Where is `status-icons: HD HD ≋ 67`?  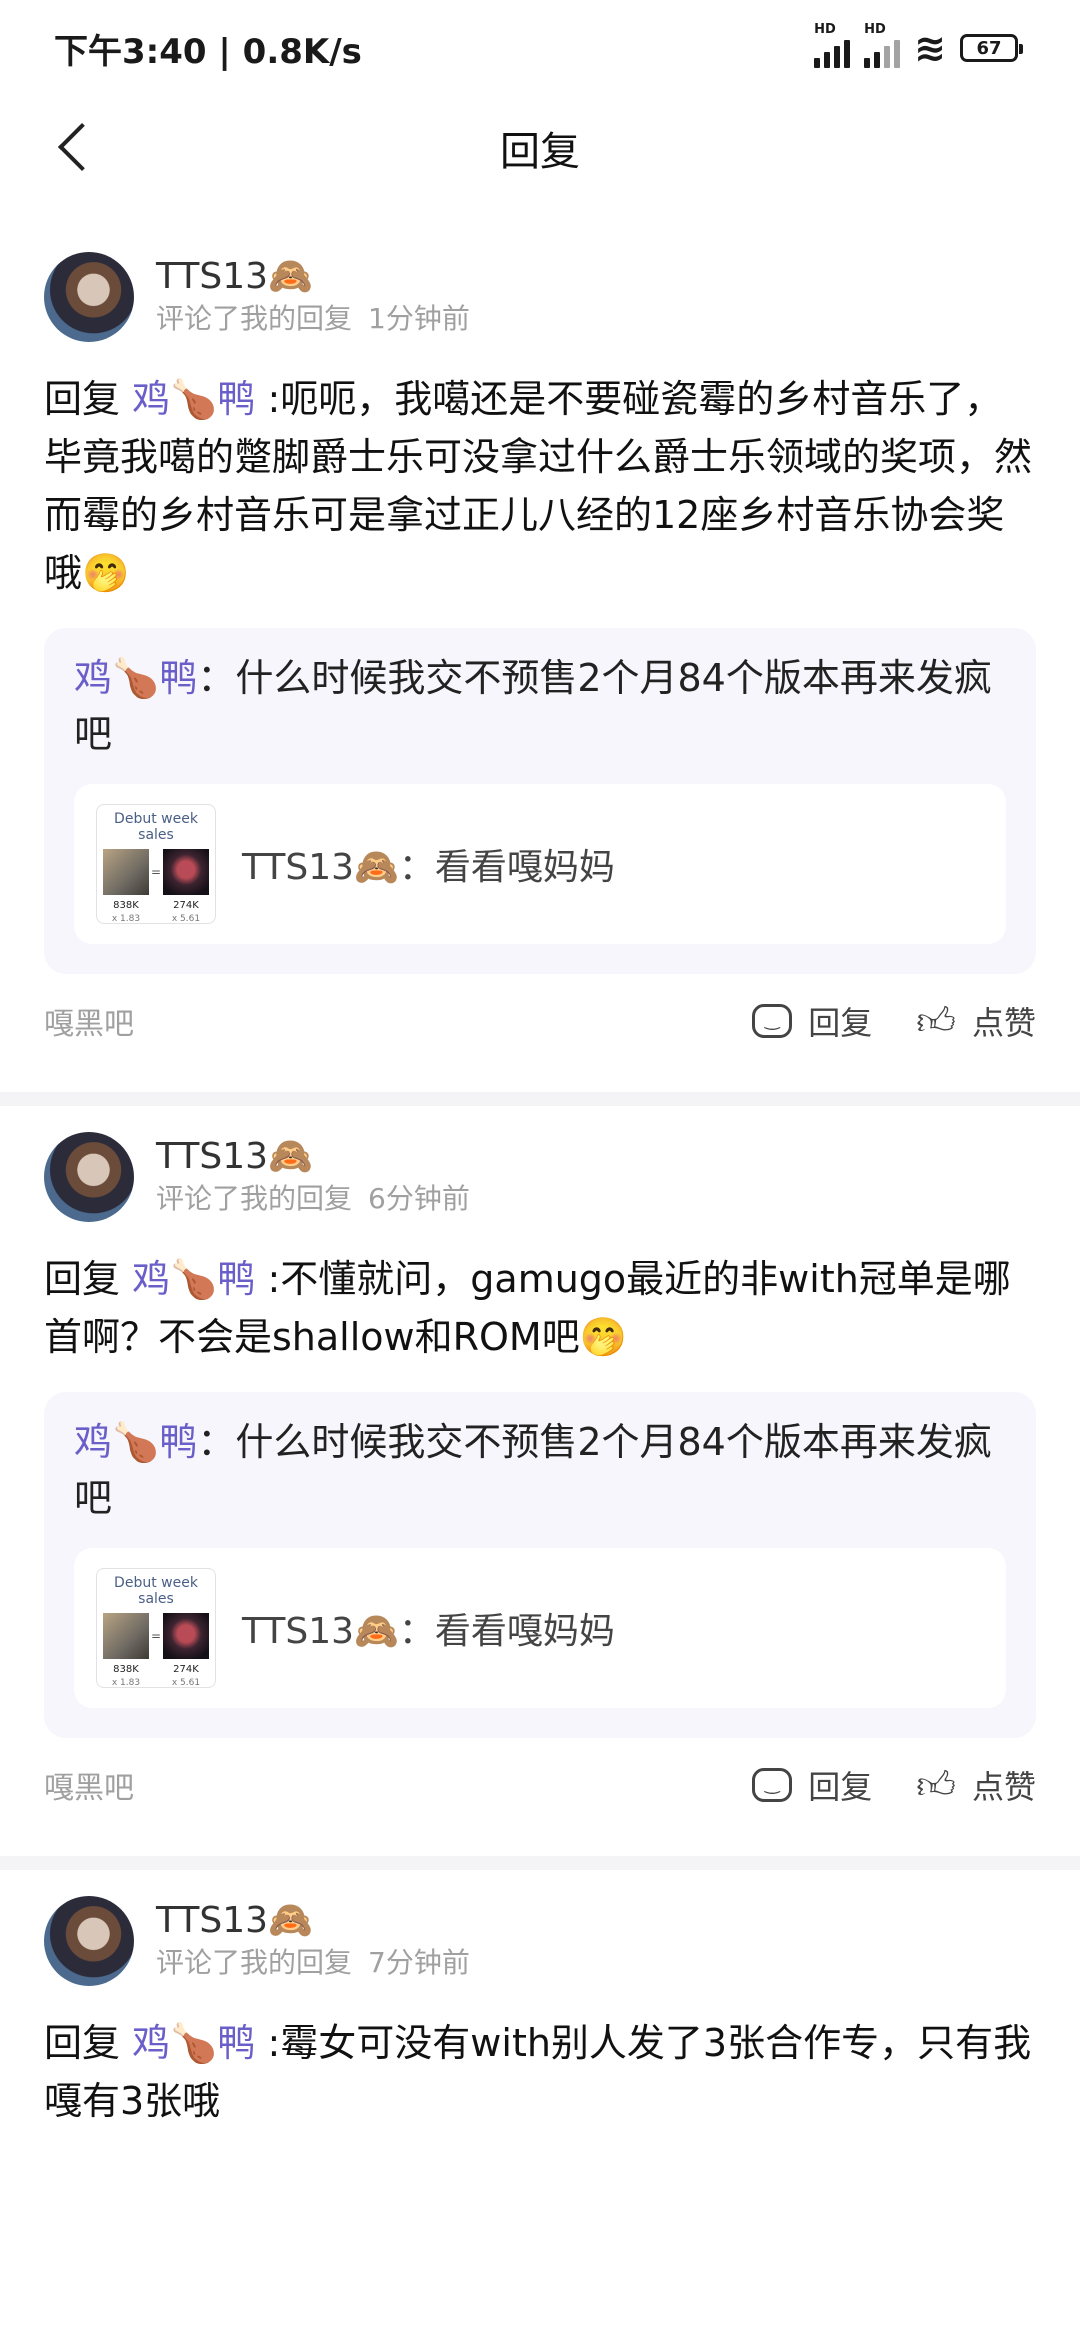
status-icons: HD HD ≋ 67 is located at coordinates (918, 46).